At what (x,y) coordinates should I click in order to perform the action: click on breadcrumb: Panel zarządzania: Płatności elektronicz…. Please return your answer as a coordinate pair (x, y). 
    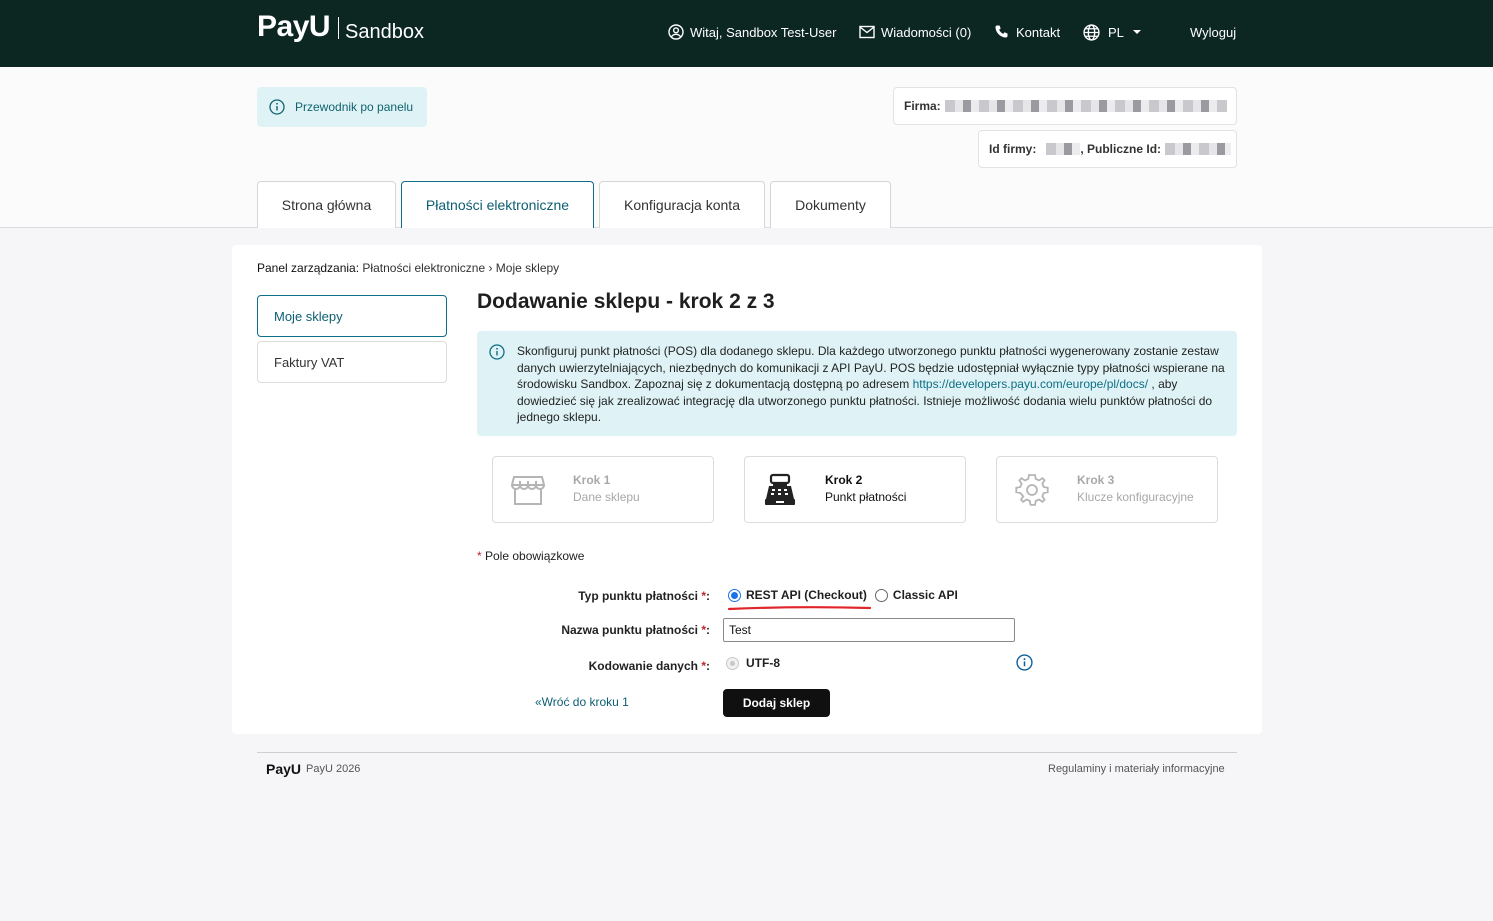
    Looking at the image, I should click on (408, 268).